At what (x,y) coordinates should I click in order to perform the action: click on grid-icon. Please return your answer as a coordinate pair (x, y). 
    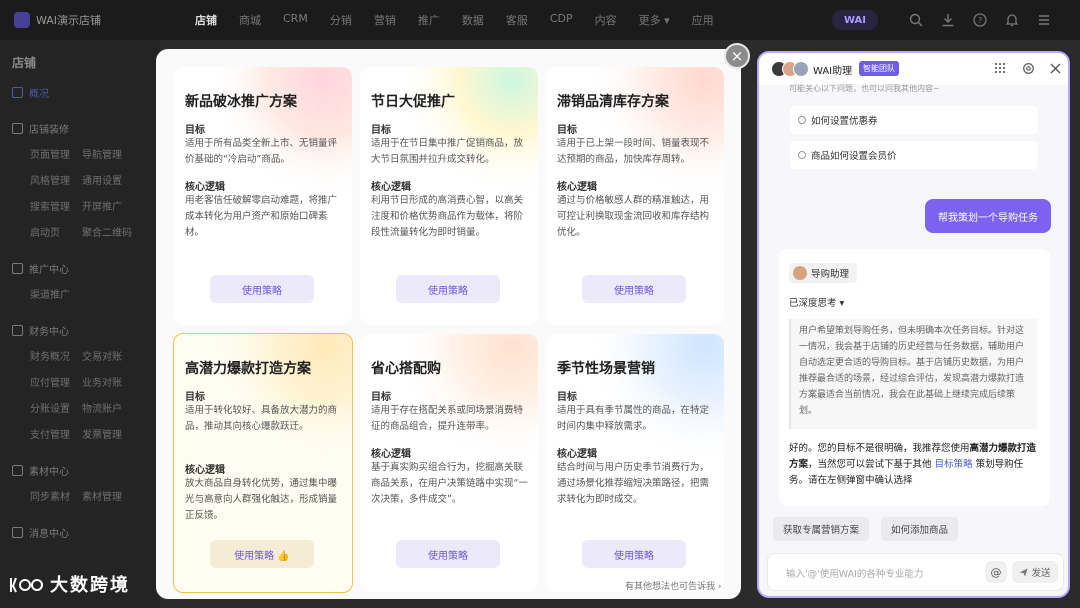
    Looking at the image, I should click on (1000, 68).